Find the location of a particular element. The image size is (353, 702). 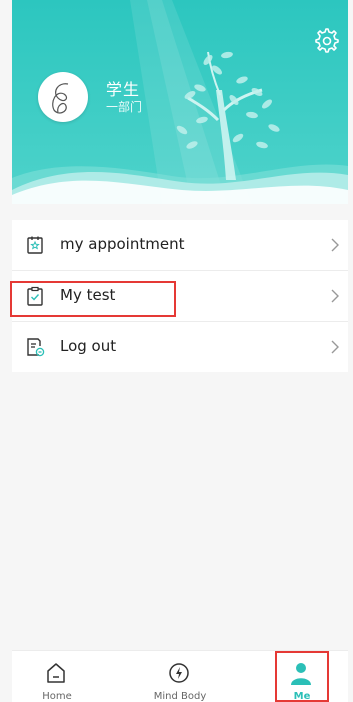

document-logout-icon is located at coordinates (36, 347).